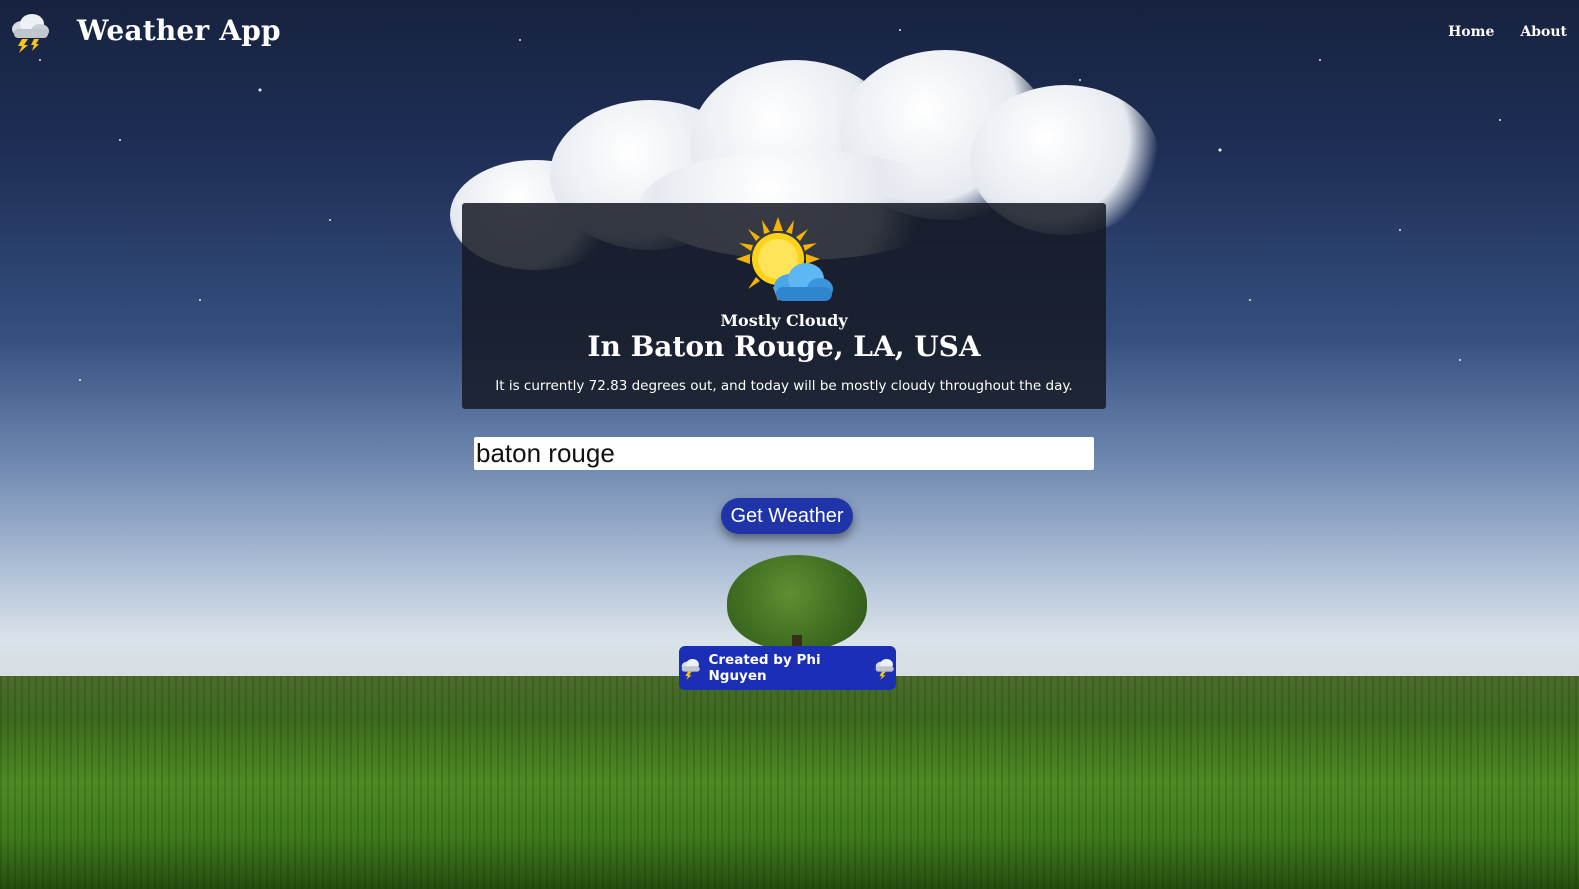 The width and height of the screenshot is (1579, 889). What do you see at coordinates (1507, 32) in the screenshot?
I see `main-nav: Home About` at bounding box center [1507, 32].